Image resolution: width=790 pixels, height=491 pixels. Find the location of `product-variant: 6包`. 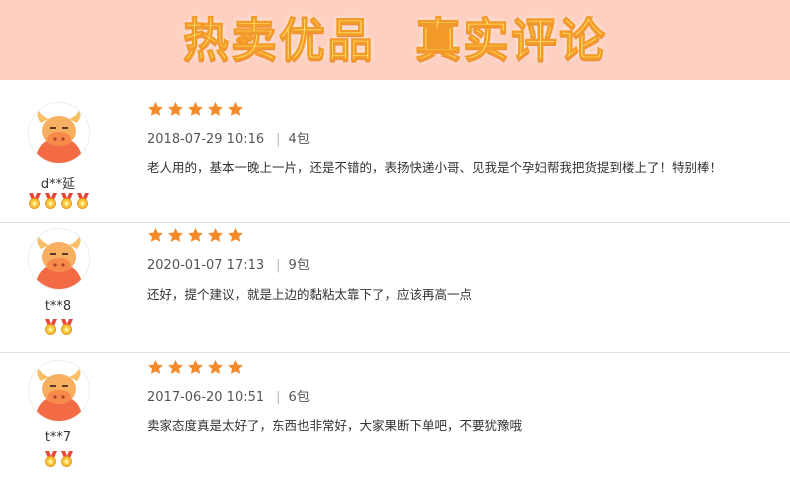

product-variant: 6包 is located at coordinates (299, 397).